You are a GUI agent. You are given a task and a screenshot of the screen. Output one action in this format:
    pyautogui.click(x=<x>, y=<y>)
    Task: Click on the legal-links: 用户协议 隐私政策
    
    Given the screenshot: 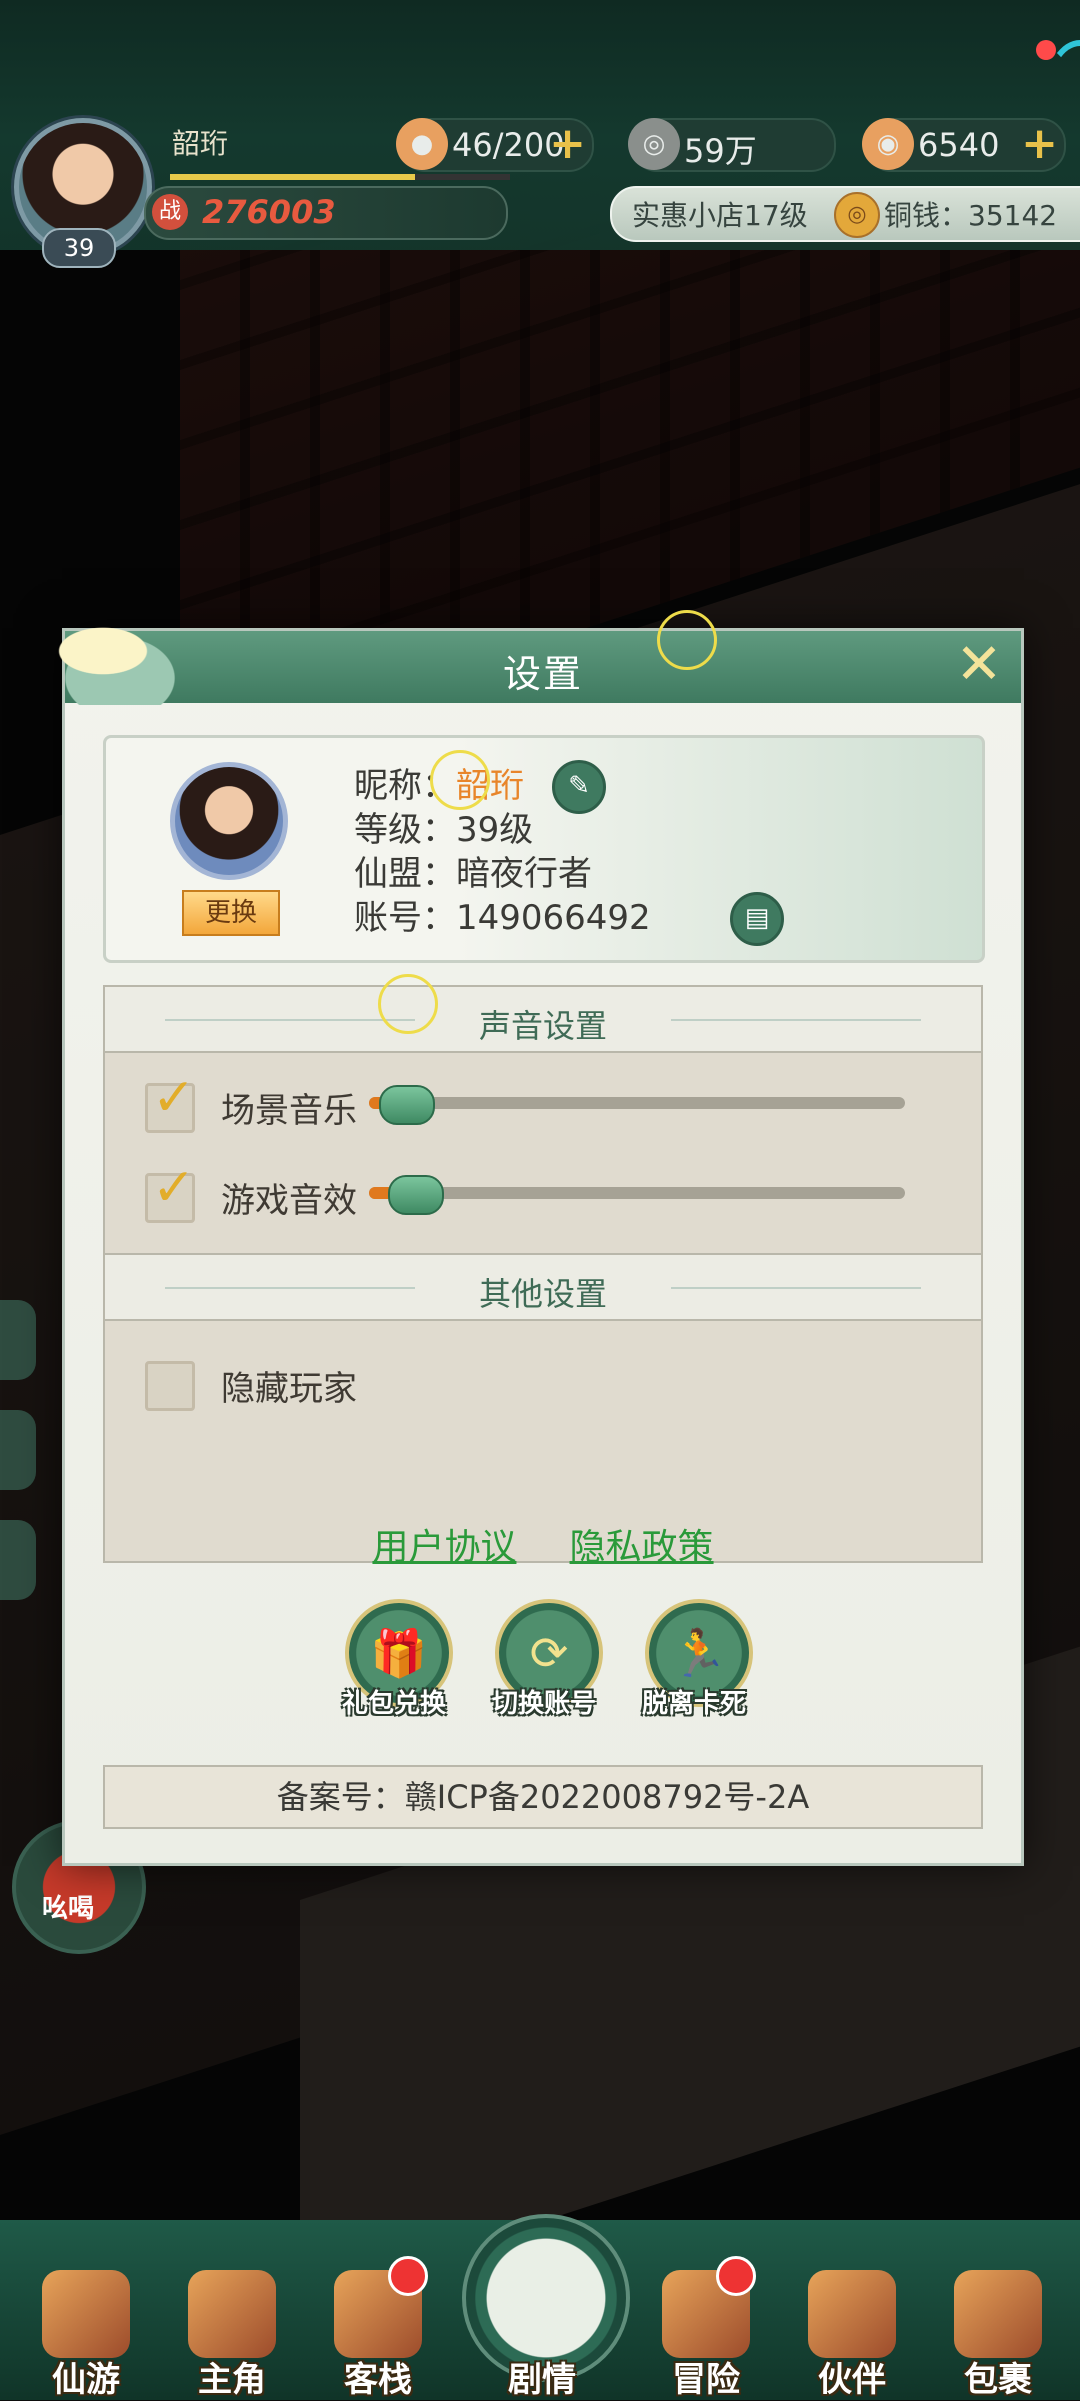 What is the action you would take?
    pyautogui.click(x=543, y=1544)
    